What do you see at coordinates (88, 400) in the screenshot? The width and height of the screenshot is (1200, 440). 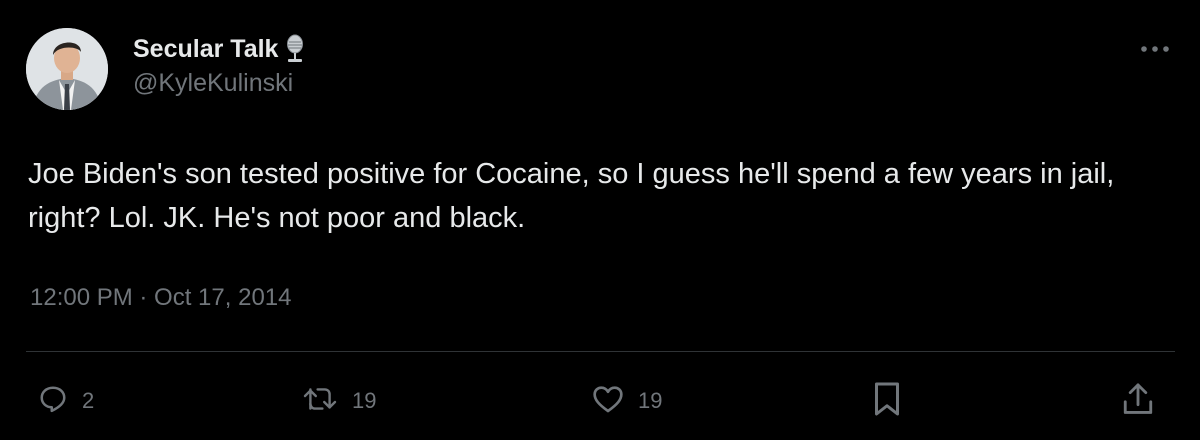 I see `reply-count: 2` at bounding box center [88, 400].